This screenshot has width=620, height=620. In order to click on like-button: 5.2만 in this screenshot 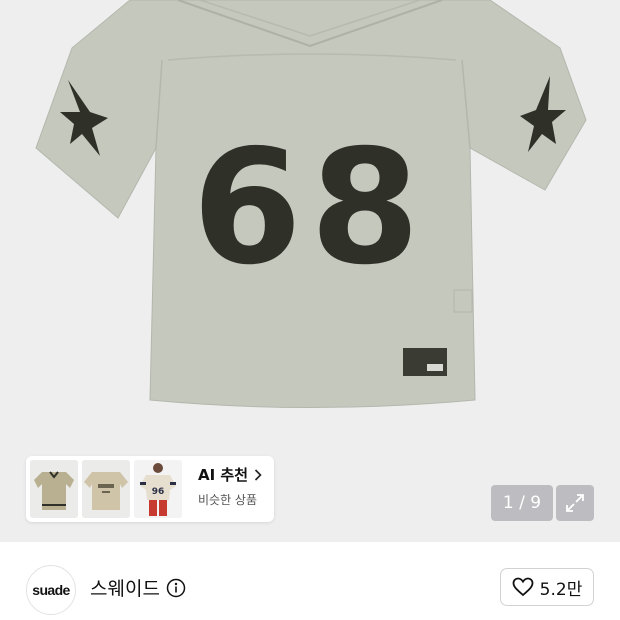, I will do `click(547, 587)`.